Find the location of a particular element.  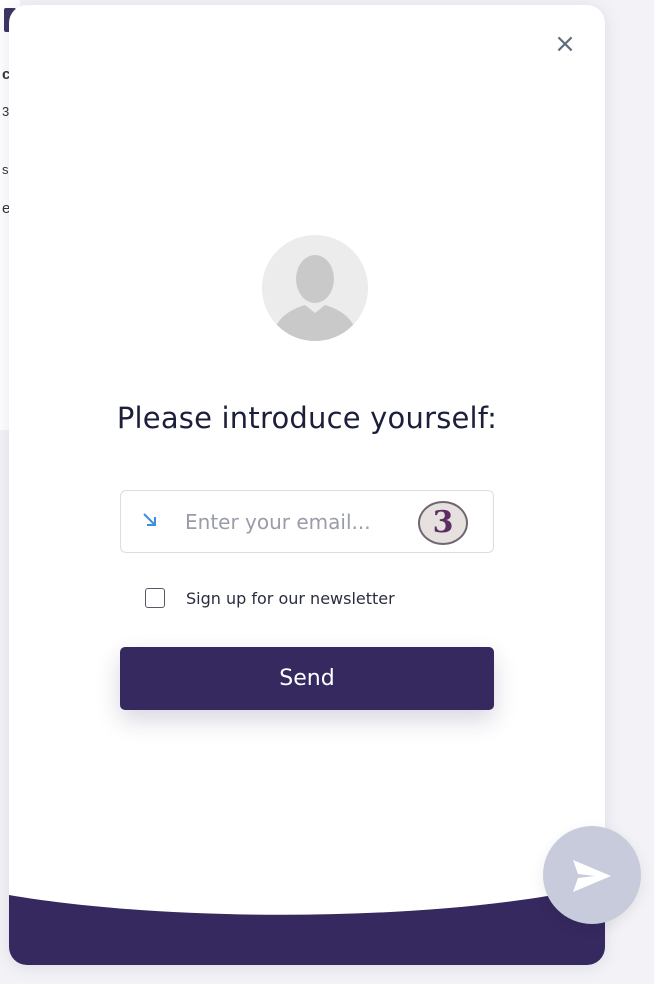

send-button: Send is located at coordinates (307, 678).